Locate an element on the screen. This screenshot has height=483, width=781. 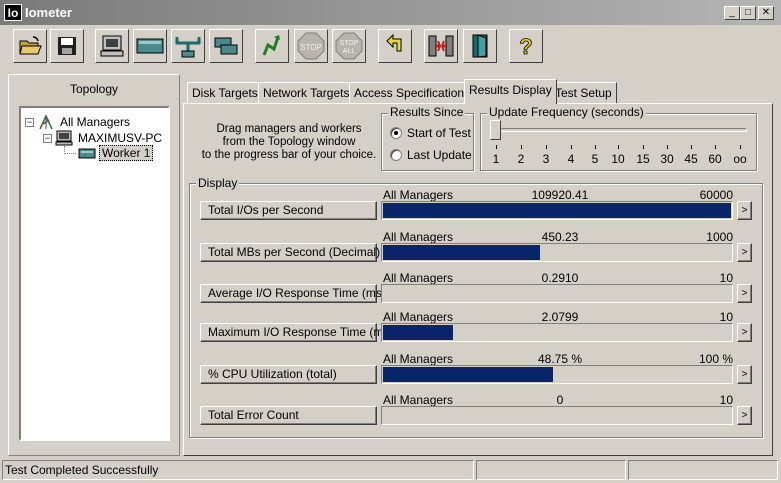
app-logo-icon: Io is located at coordinates (13, 12).